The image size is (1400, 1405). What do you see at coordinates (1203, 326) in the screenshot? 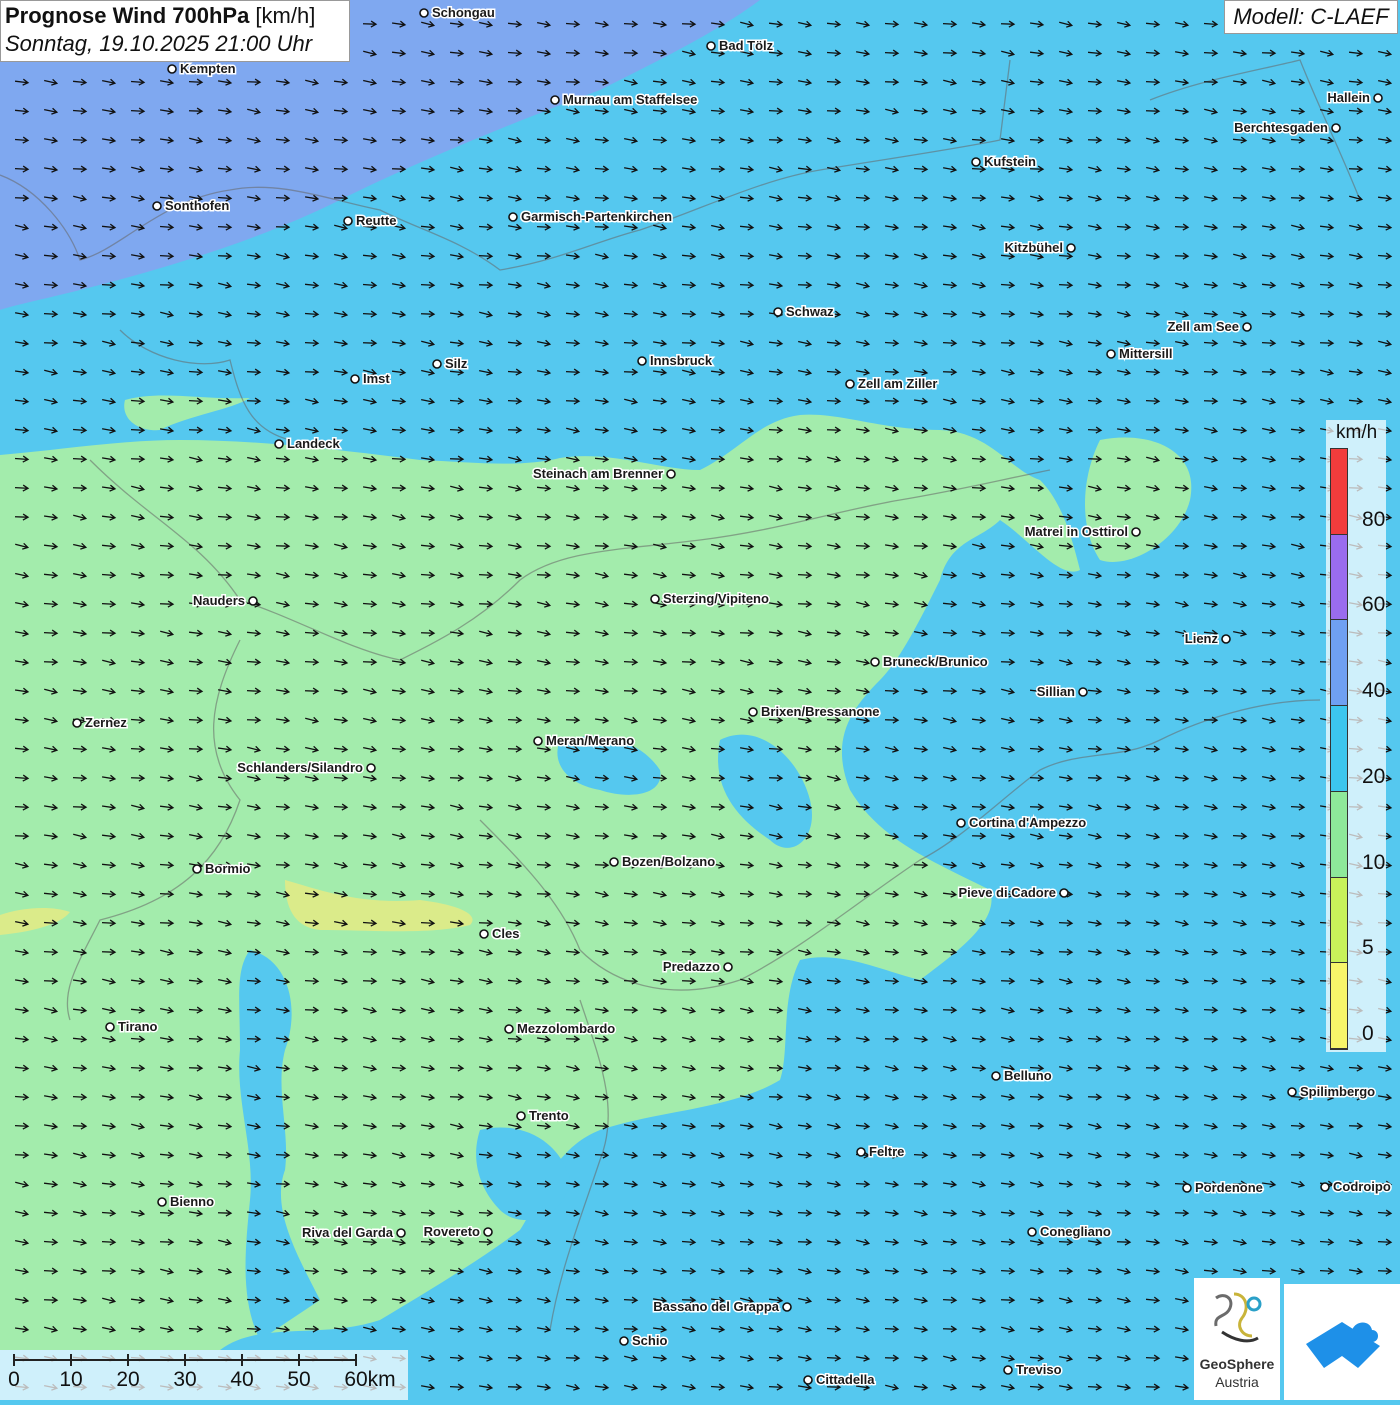
I see `city-label: Zell am See` at bounding box center [1203, 326].